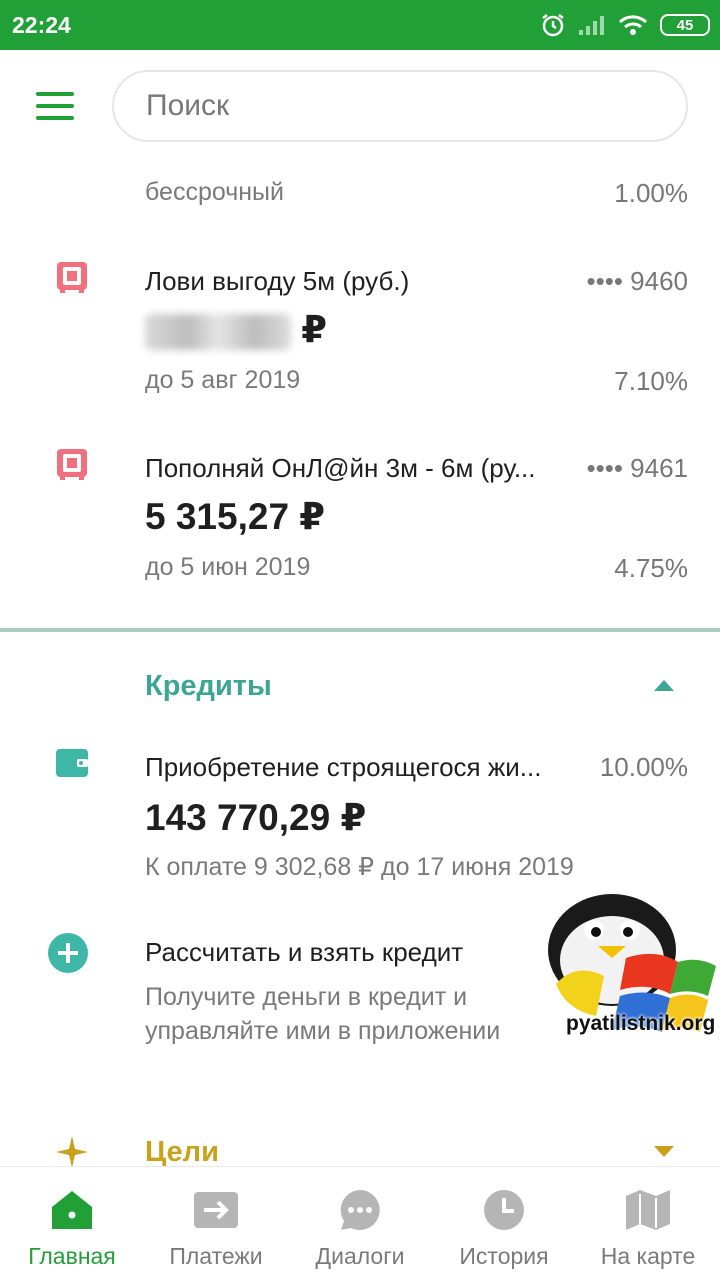  I want to click on credit-amount: 143 770,29 ₽, so click(256, 817).